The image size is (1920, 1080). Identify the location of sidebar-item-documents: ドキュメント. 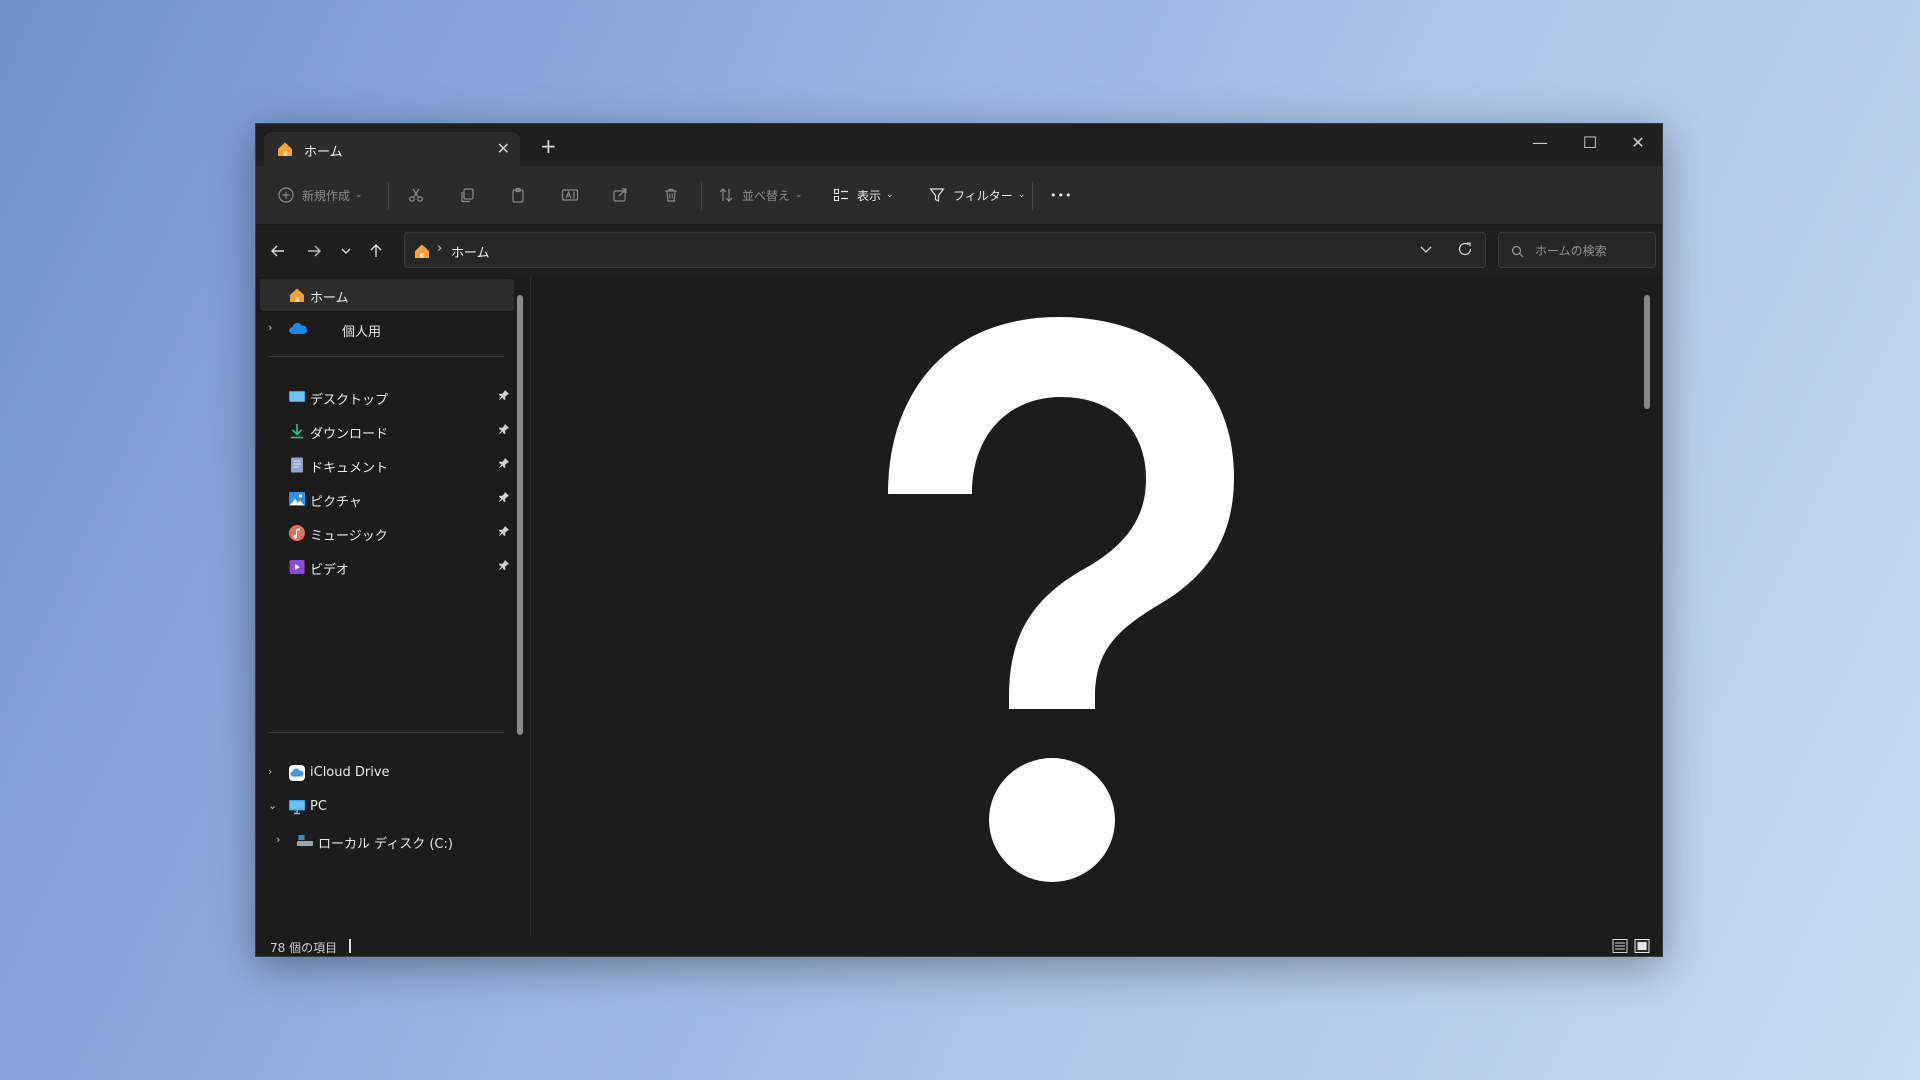
(387, 465).